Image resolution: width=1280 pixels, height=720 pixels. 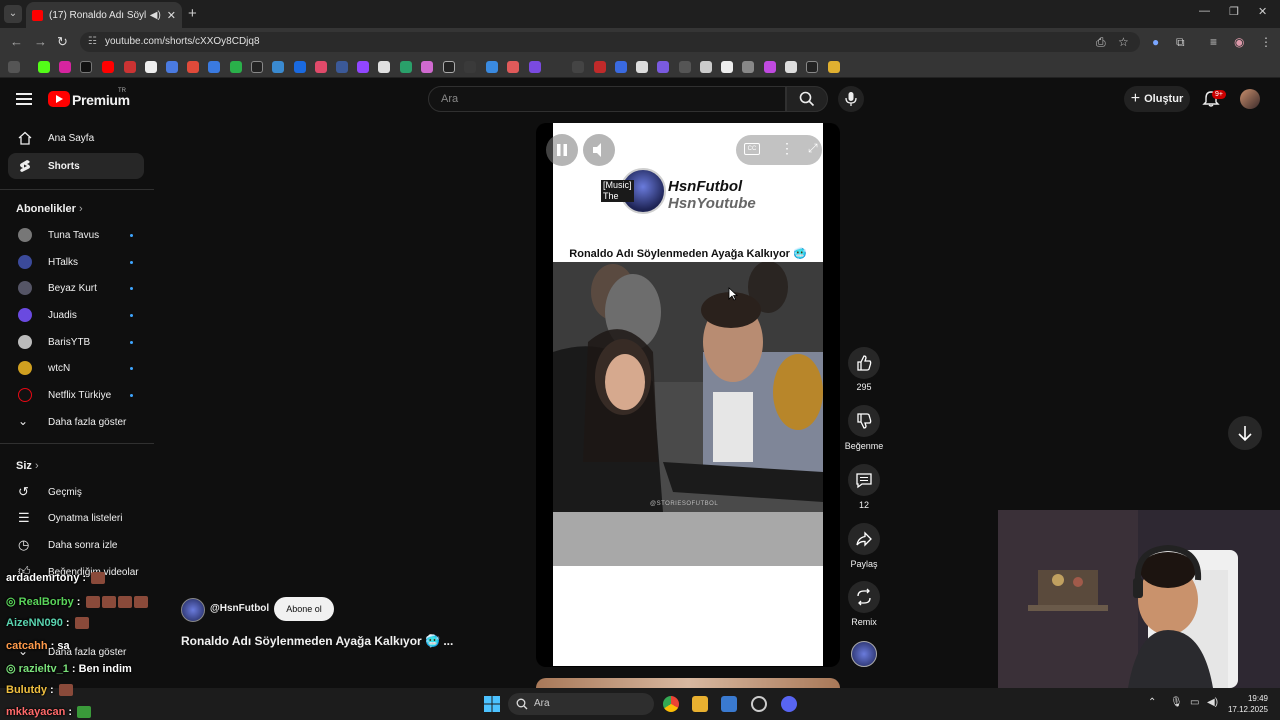 I want to click on chrome-icon, so click(x=671, y=704).